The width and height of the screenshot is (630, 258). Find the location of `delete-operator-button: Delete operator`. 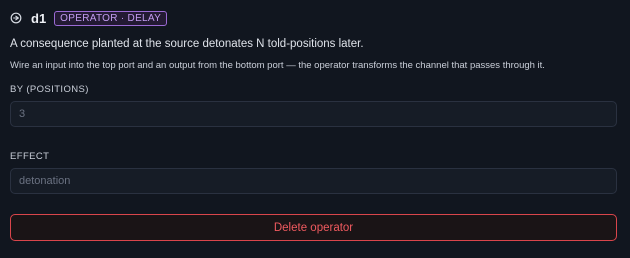

delete-operator-button: Delete operator is located at coordinates (313, 227).